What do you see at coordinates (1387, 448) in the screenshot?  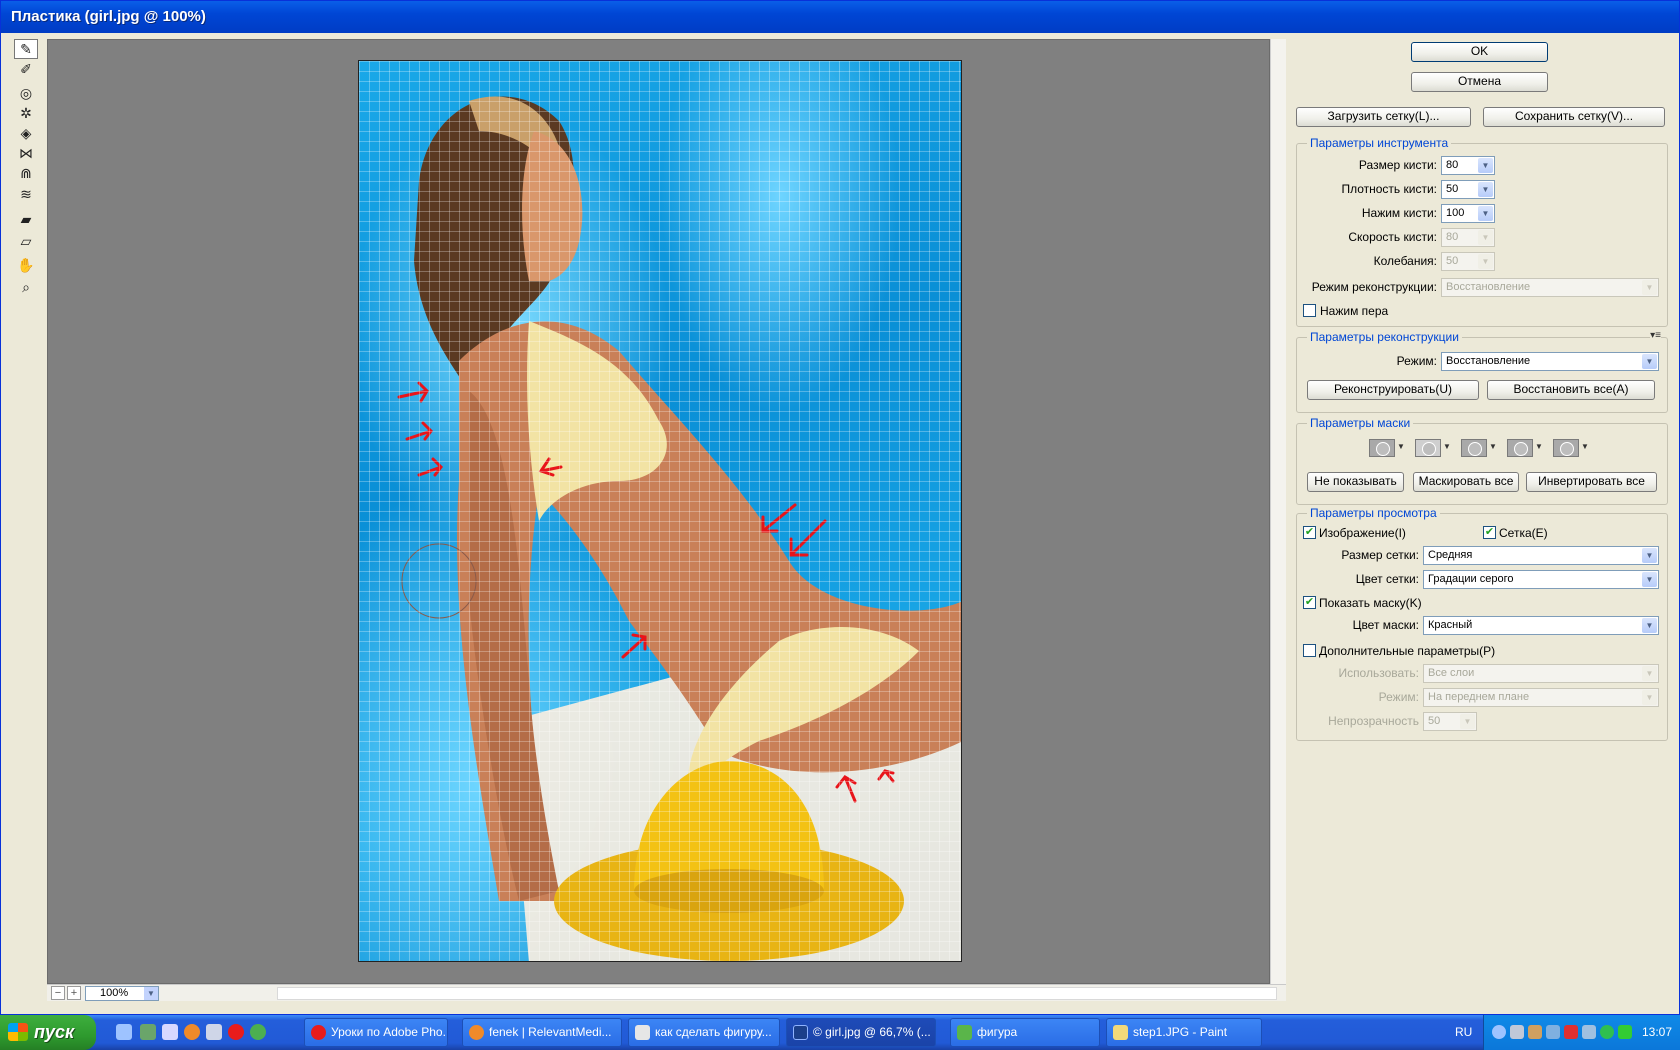 I see `mask-replace-icon: ▼` at bounding box center [1387, 448].